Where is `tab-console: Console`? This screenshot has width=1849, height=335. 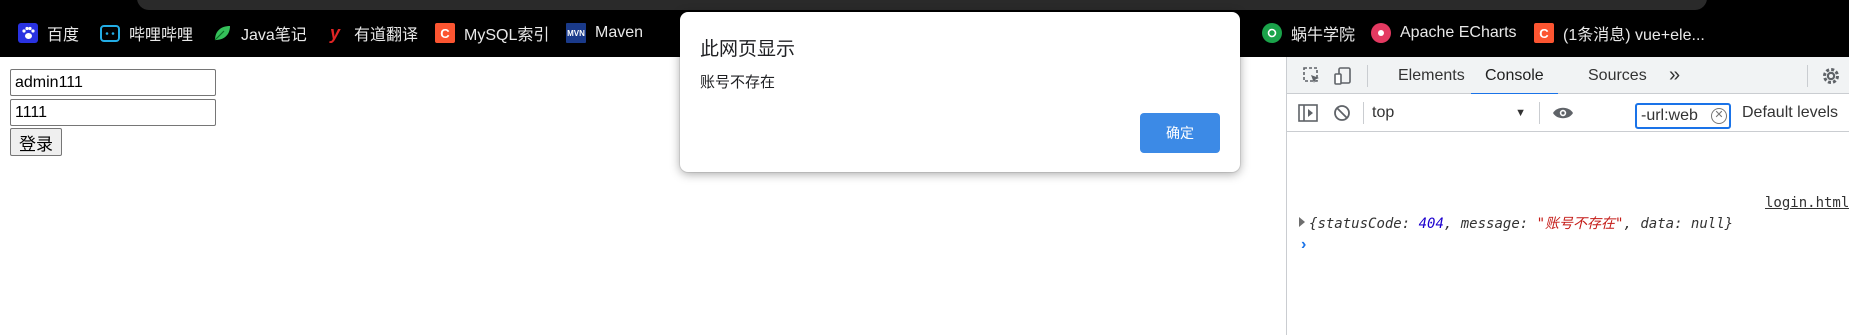 tab-console: Console is located at coordinates (1514, 76).